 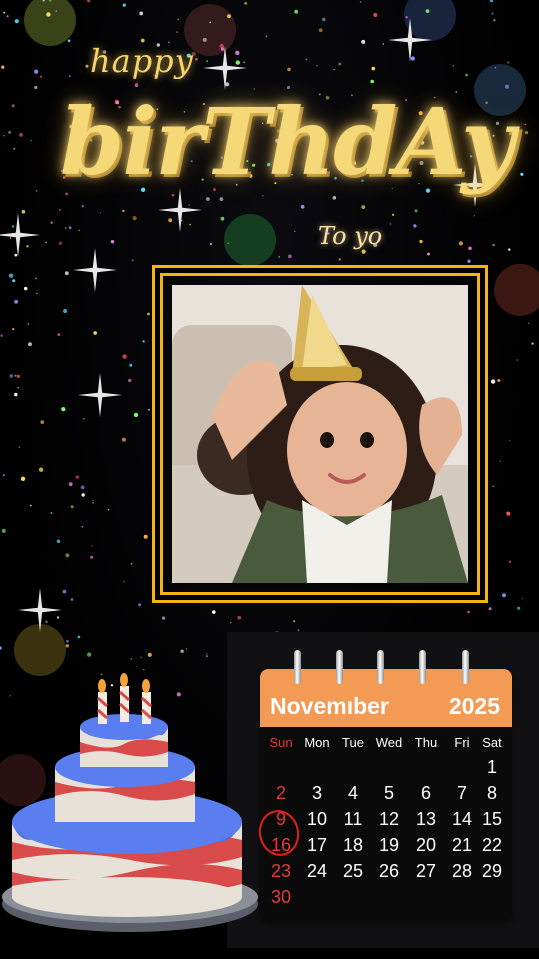 What do you see at coordinates (353, 871) in the screenshot?
I see `calendar-day: 25` at bounding box center [353, 871].